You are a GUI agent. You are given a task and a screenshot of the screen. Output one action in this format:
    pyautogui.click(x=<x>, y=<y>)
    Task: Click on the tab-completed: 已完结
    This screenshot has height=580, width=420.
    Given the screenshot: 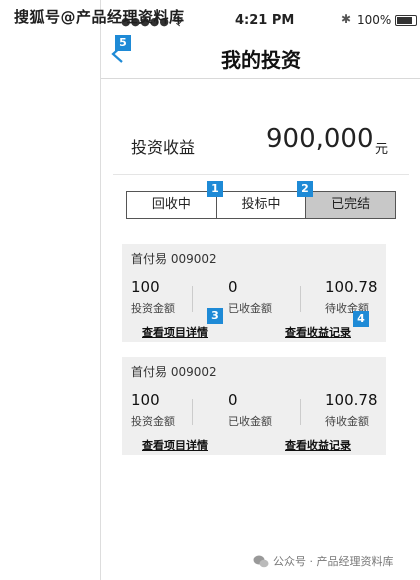 What is the action you would take?
    pyautogui.click(x=351, y=205)
    